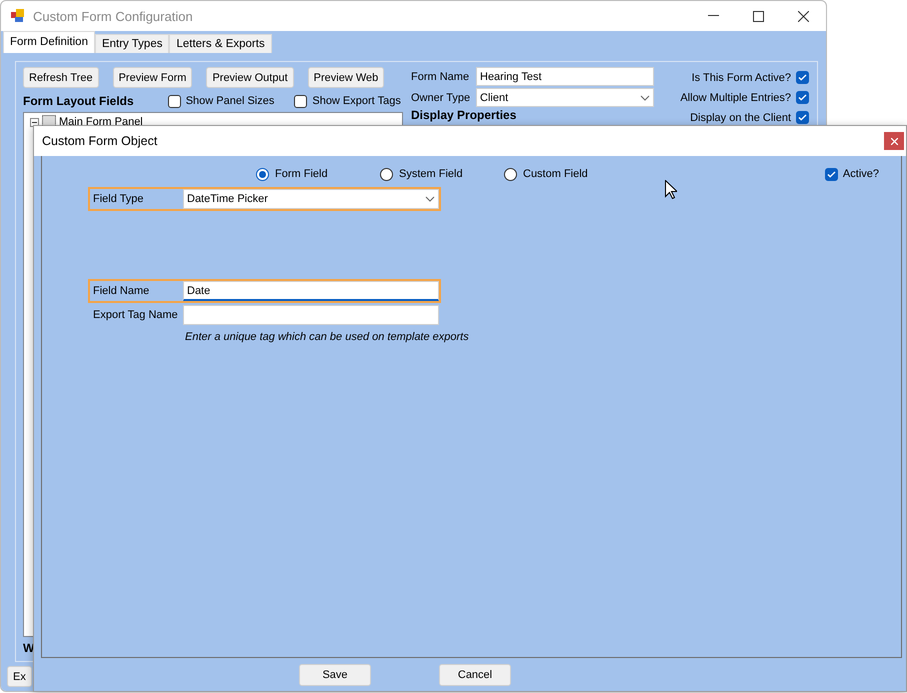 The width and height of the screenshot is (907, 693). Describe the element at coordinates (463, 115) in the screenshot. I see `section-heading: Display Properties` at that location.